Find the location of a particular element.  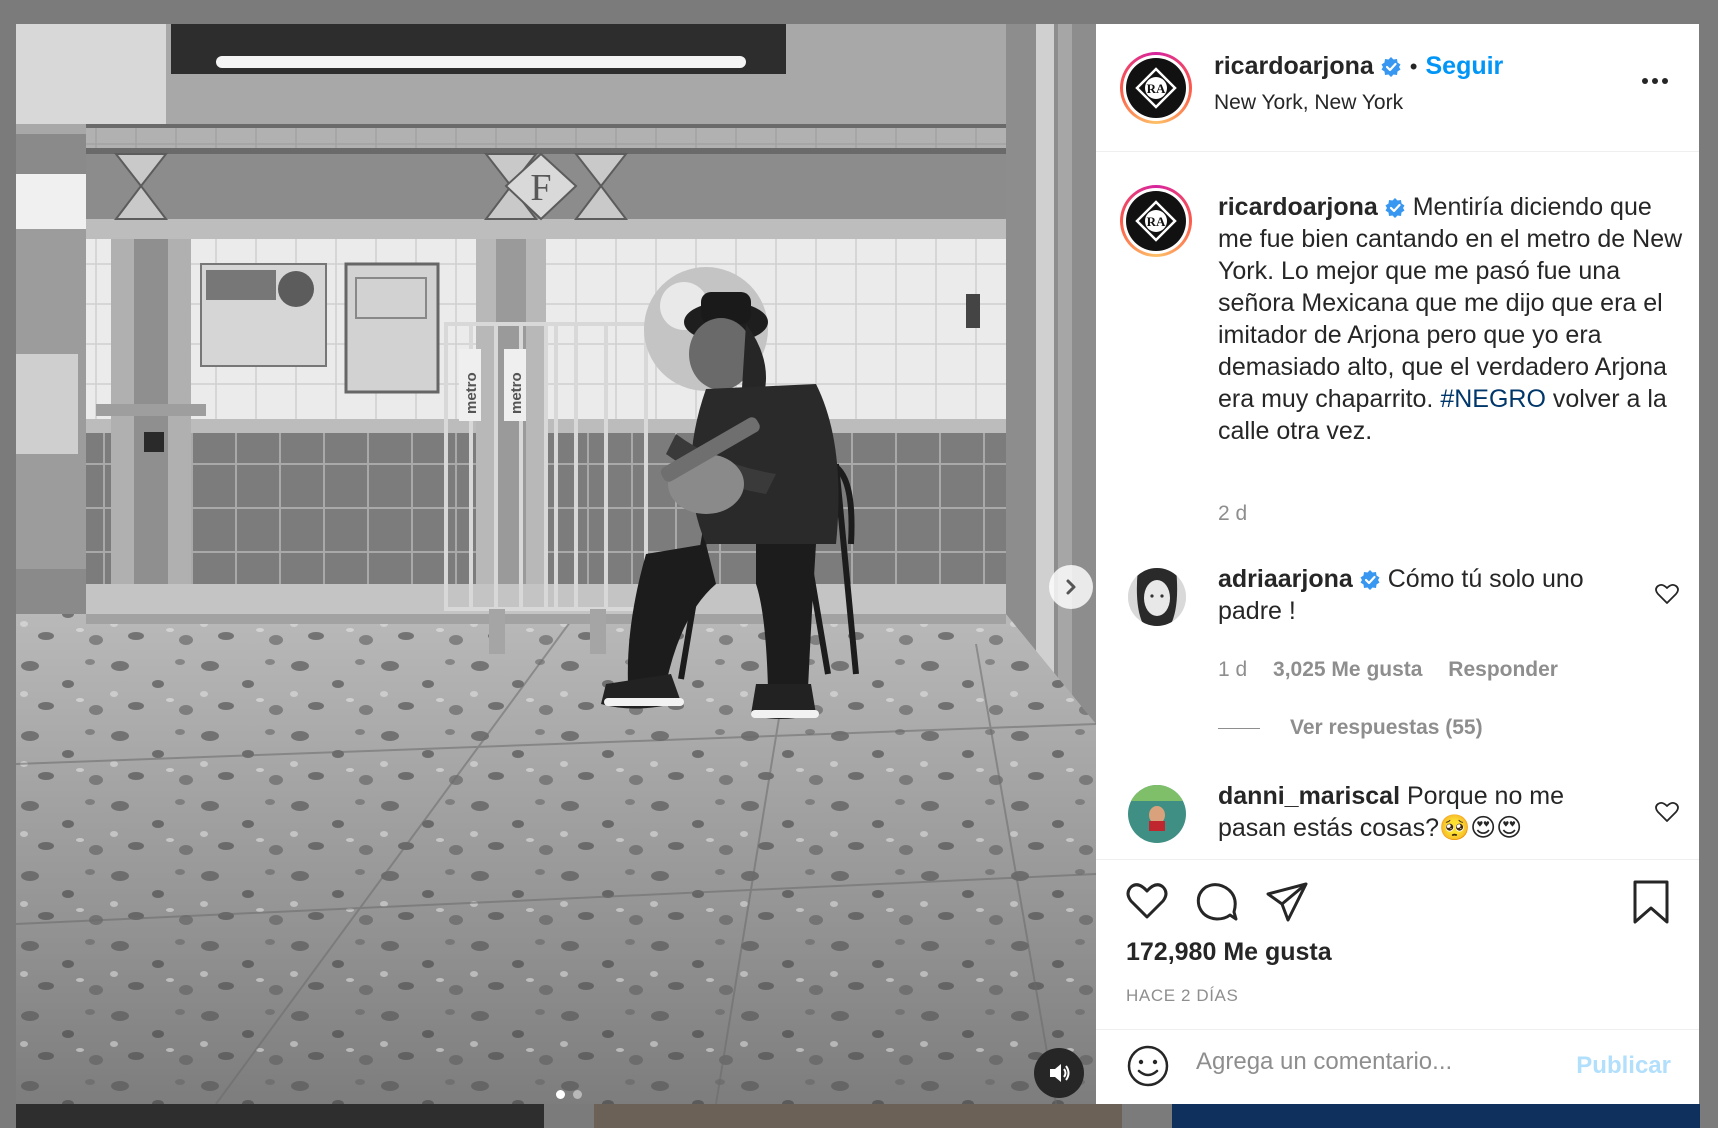

post-time-ago: HACE 2 DÍAS is located at coordinates (1182, 996).